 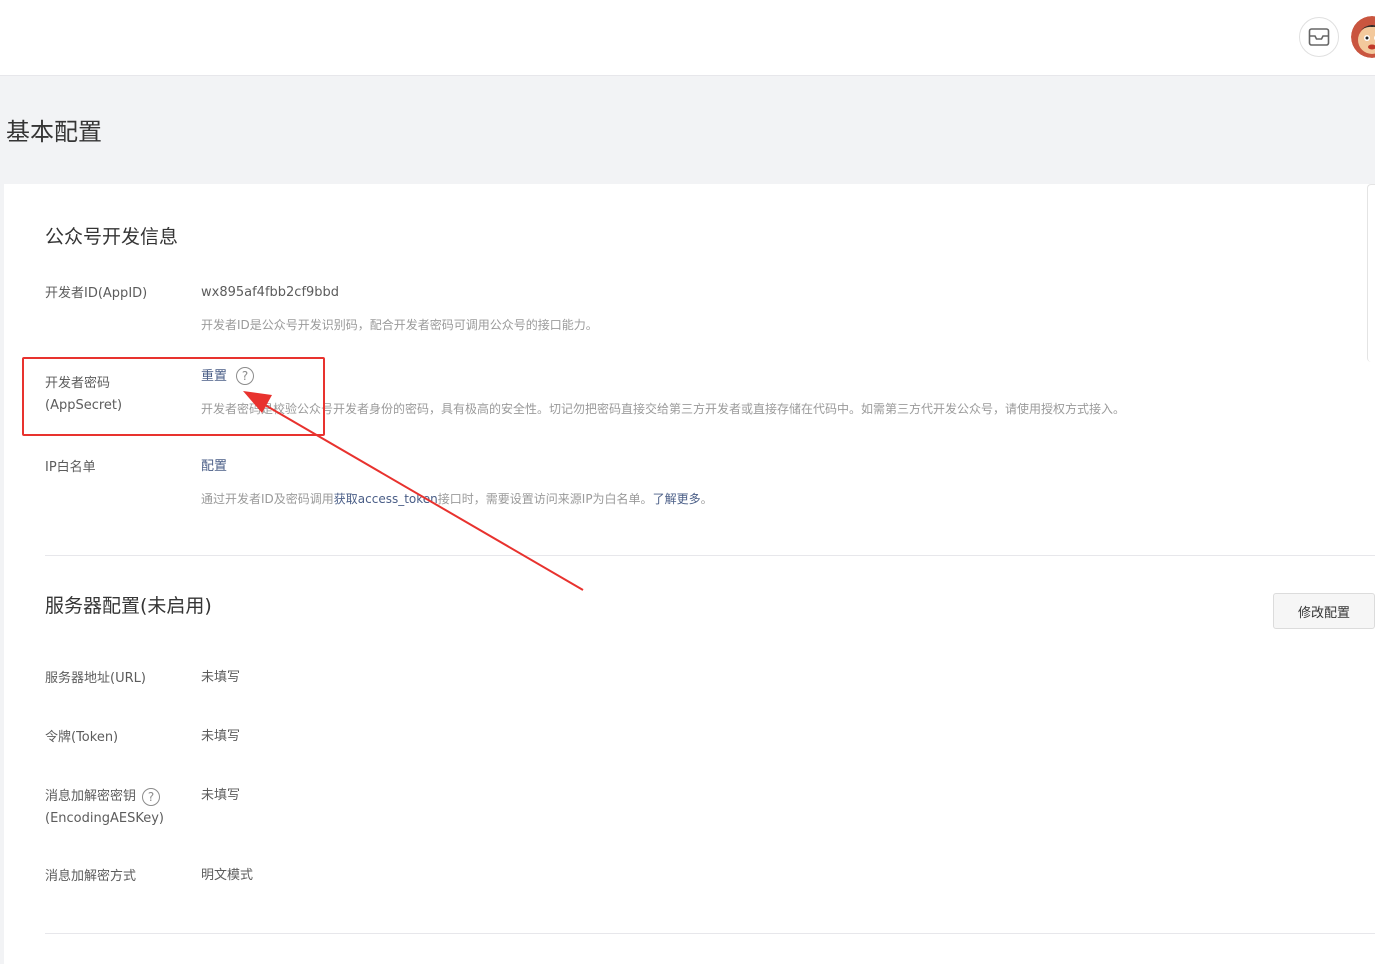 What do you see at coordinates (221, 795) in the screenshot?
I see `aeskey-value: 未填写` at bounding box center [221, 795].